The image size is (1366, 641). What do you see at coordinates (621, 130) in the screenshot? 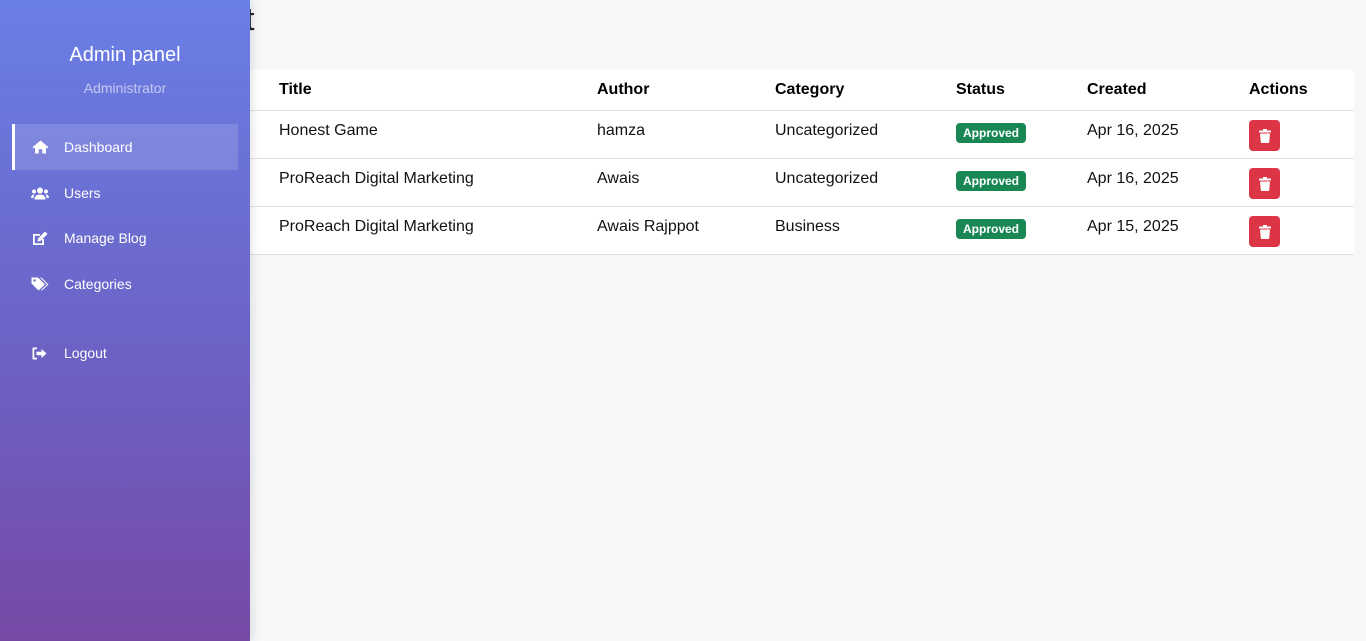
I see `post-author: hamza` at bounding box center [621, 130].